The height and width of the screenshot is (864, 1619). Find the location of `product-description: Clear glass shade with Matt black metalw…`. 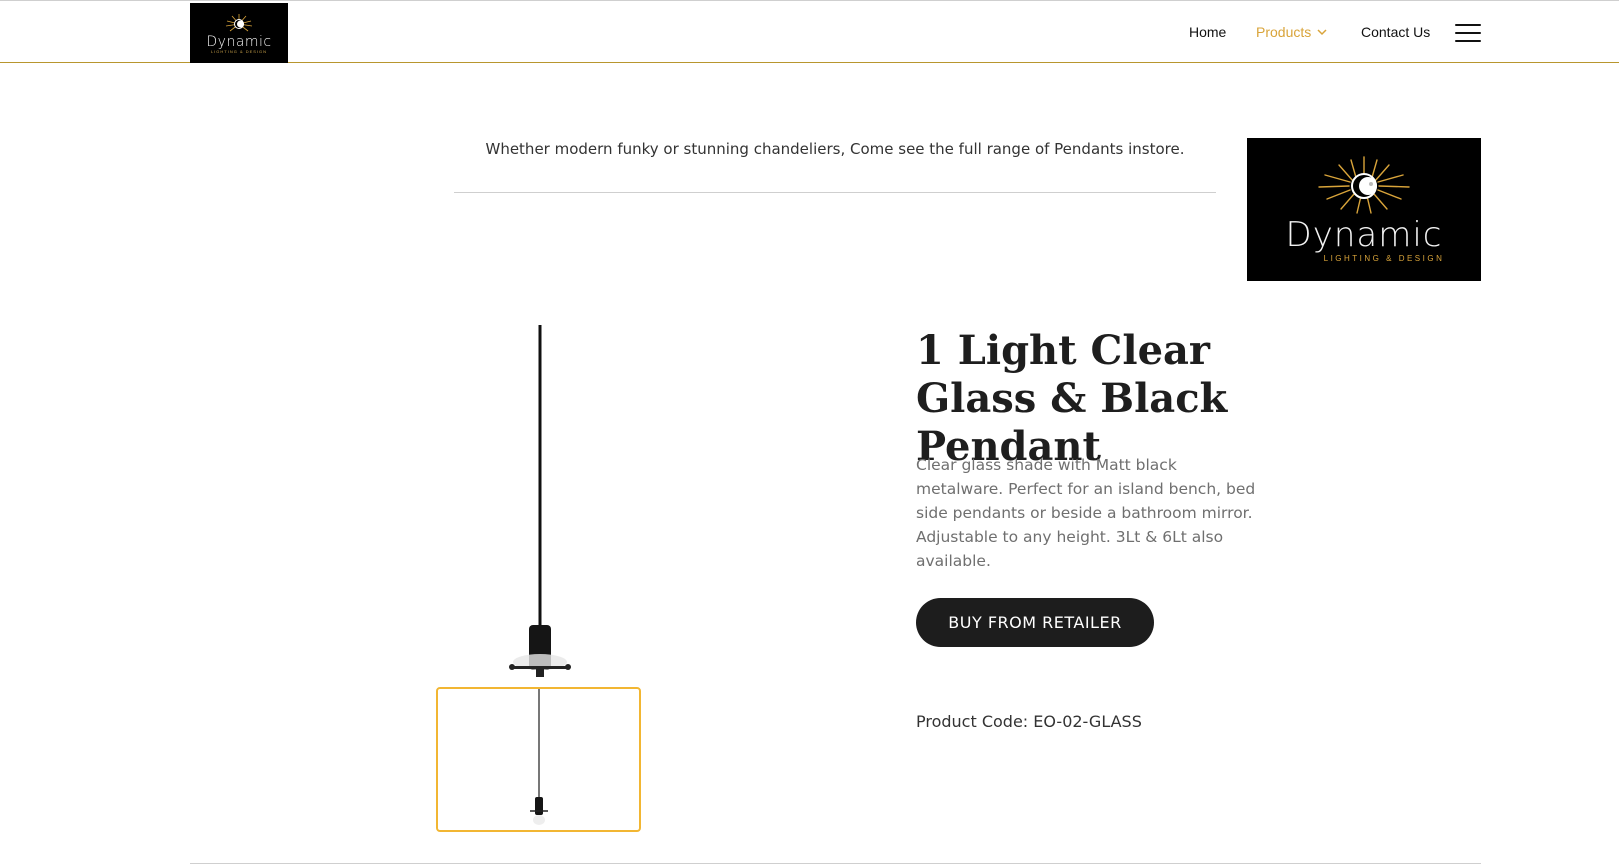

product-description: Clear glass shade with Matt black metalw… is located at coordinates (1086, 513).